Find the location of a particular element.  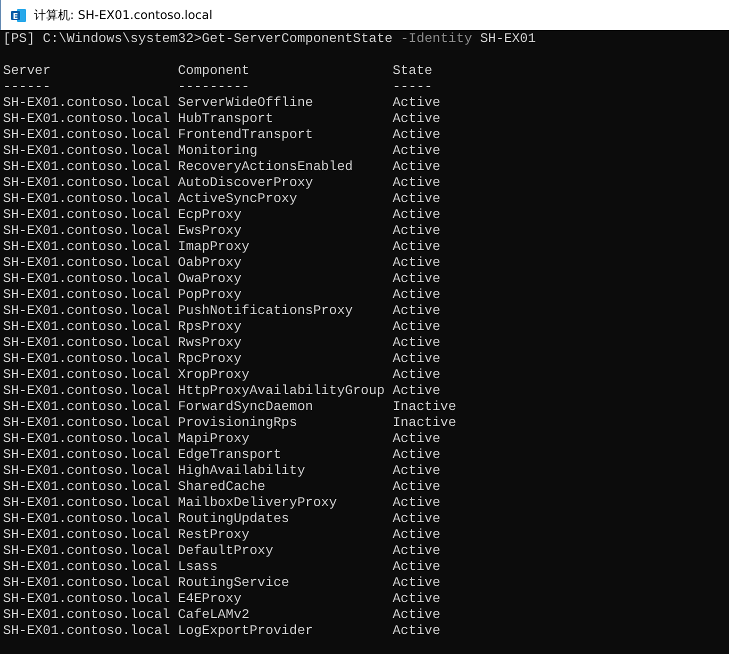

table-cell-text: PushNotificationsProxy is located at coordinates (266, 311).